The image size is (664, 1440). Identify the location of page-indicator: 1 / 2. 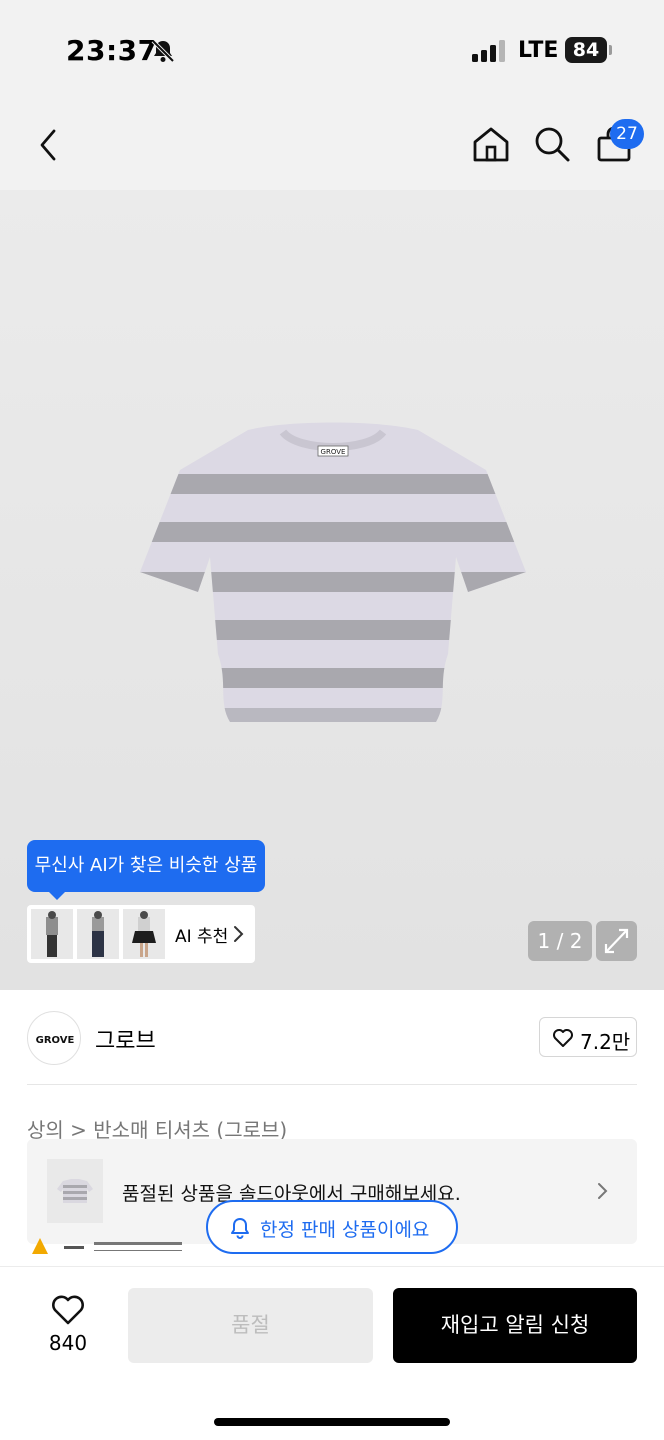
(560, 941).